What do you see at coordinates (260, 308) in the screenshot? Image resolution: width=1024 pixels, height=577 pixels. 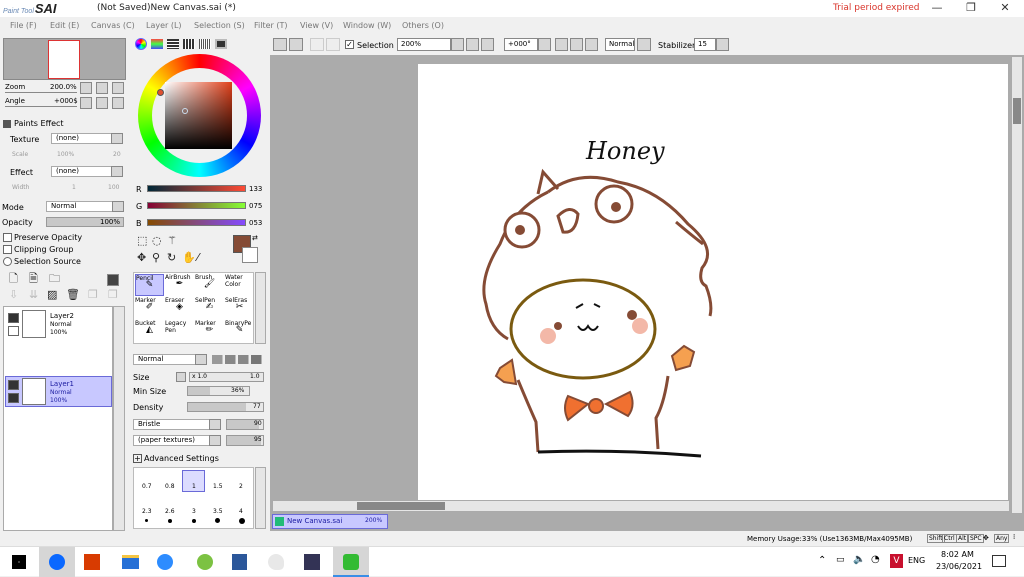 I see `tool-scrollbar` at bounding box center [260, 308].